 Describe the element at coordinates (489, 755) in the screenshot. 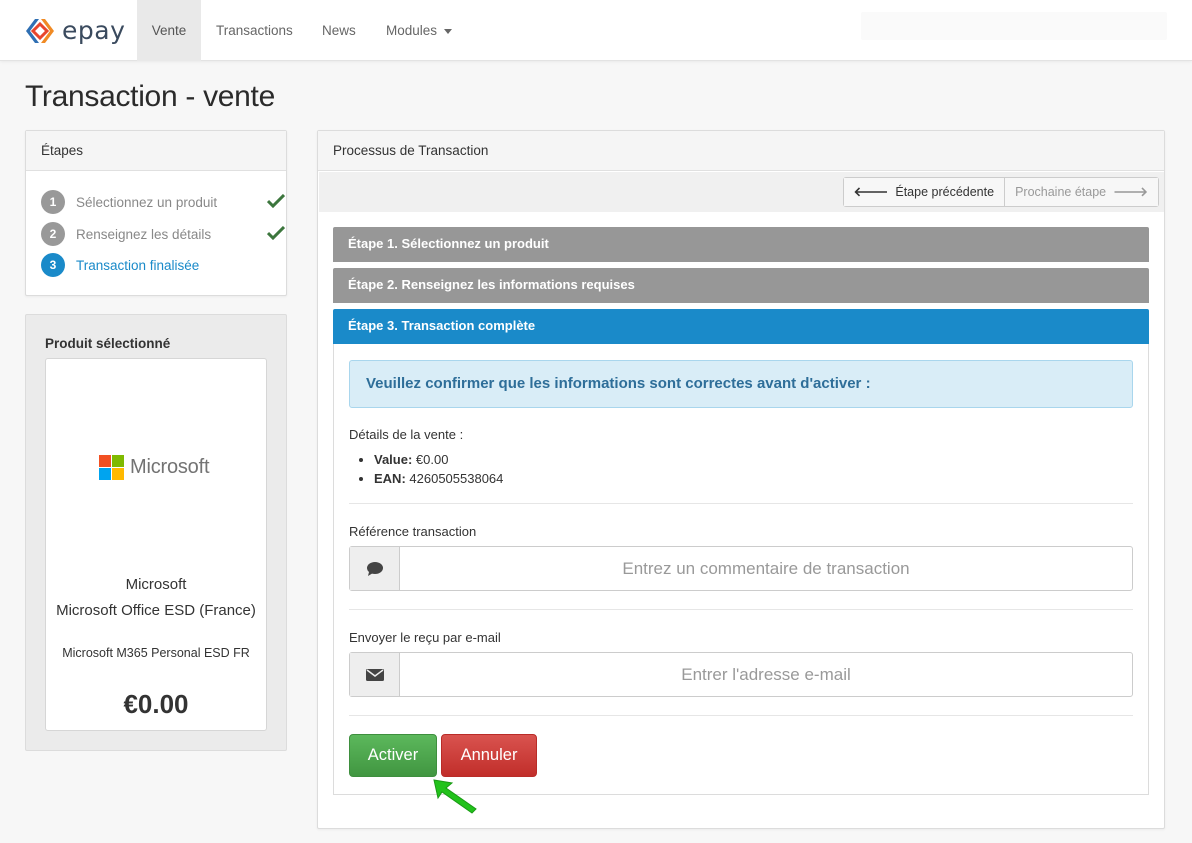

I see `cancel-button: Annuler` at that location.